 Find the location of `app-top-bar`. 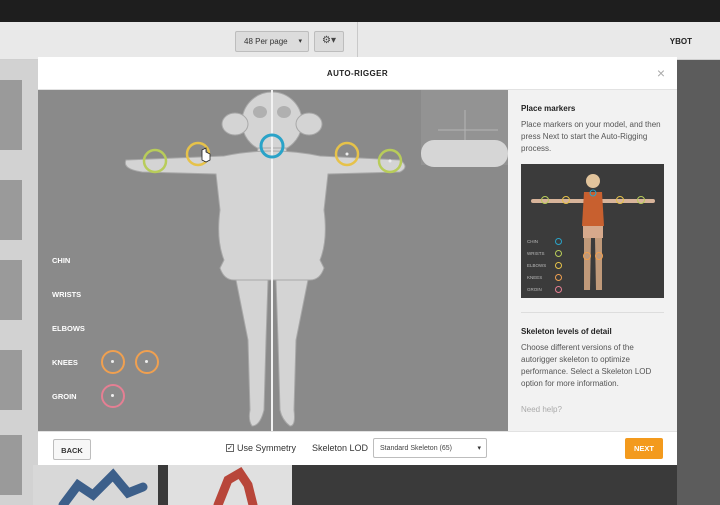

app-top-bar is located at coordinates (360, 11).